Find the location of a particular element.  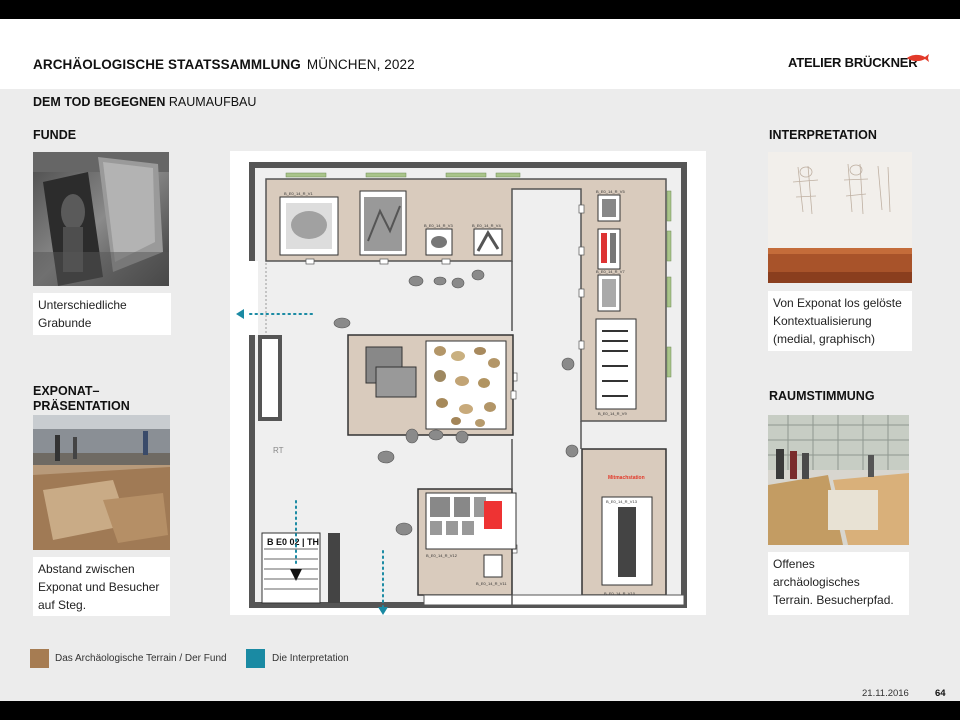

raumstimmung-heading: RAUMSTIMMUNG is located at coordinates (822, 396).